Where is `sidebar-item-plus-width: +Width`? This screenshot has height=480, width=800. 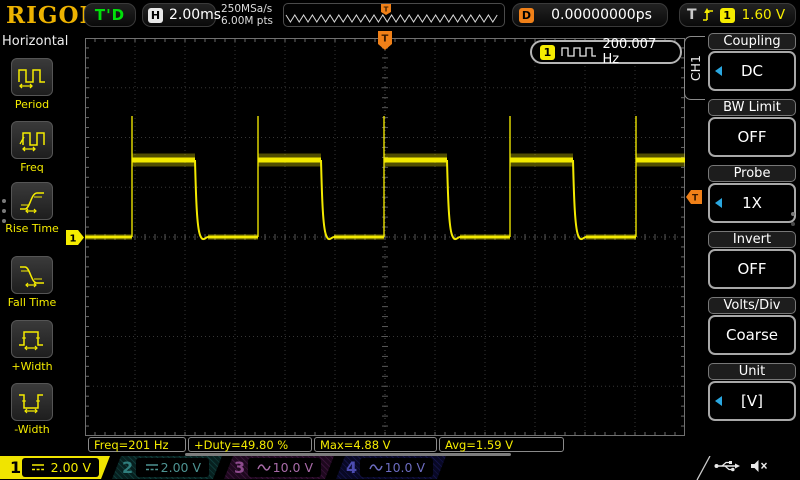 sidebar-item-plus-width: +Width is located at coordinates (32, 346).